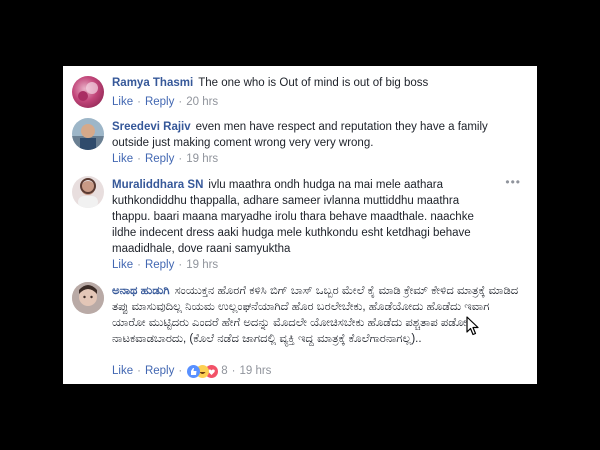 The image size is (600, 450). I want to click on commenter-name: ಅನಾಥ ಹುಡುಗಿ, so click(141, 291).